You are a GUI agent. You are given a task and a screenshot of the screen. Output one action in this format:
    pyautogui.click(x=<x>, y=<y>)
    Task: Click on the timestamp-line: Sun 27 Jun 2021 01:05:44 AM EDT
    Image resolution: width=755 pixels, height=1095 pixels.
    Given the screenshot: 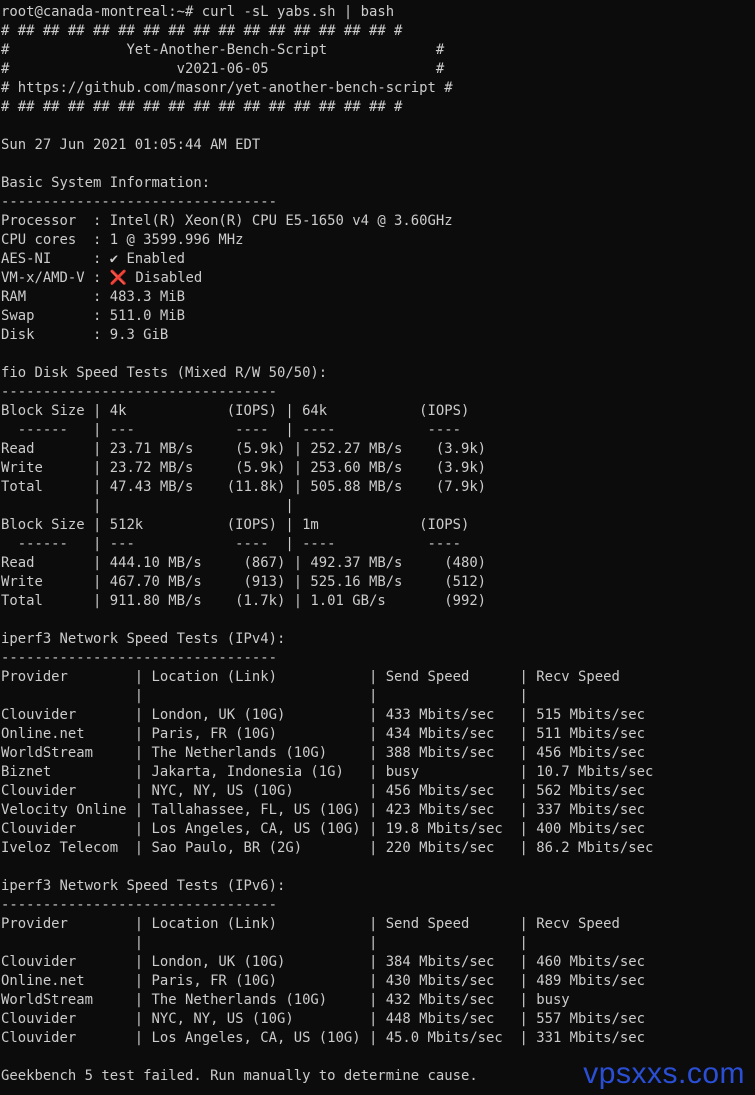 What is the action you would take?
    pyautogui.click(x=131, y=145)
    